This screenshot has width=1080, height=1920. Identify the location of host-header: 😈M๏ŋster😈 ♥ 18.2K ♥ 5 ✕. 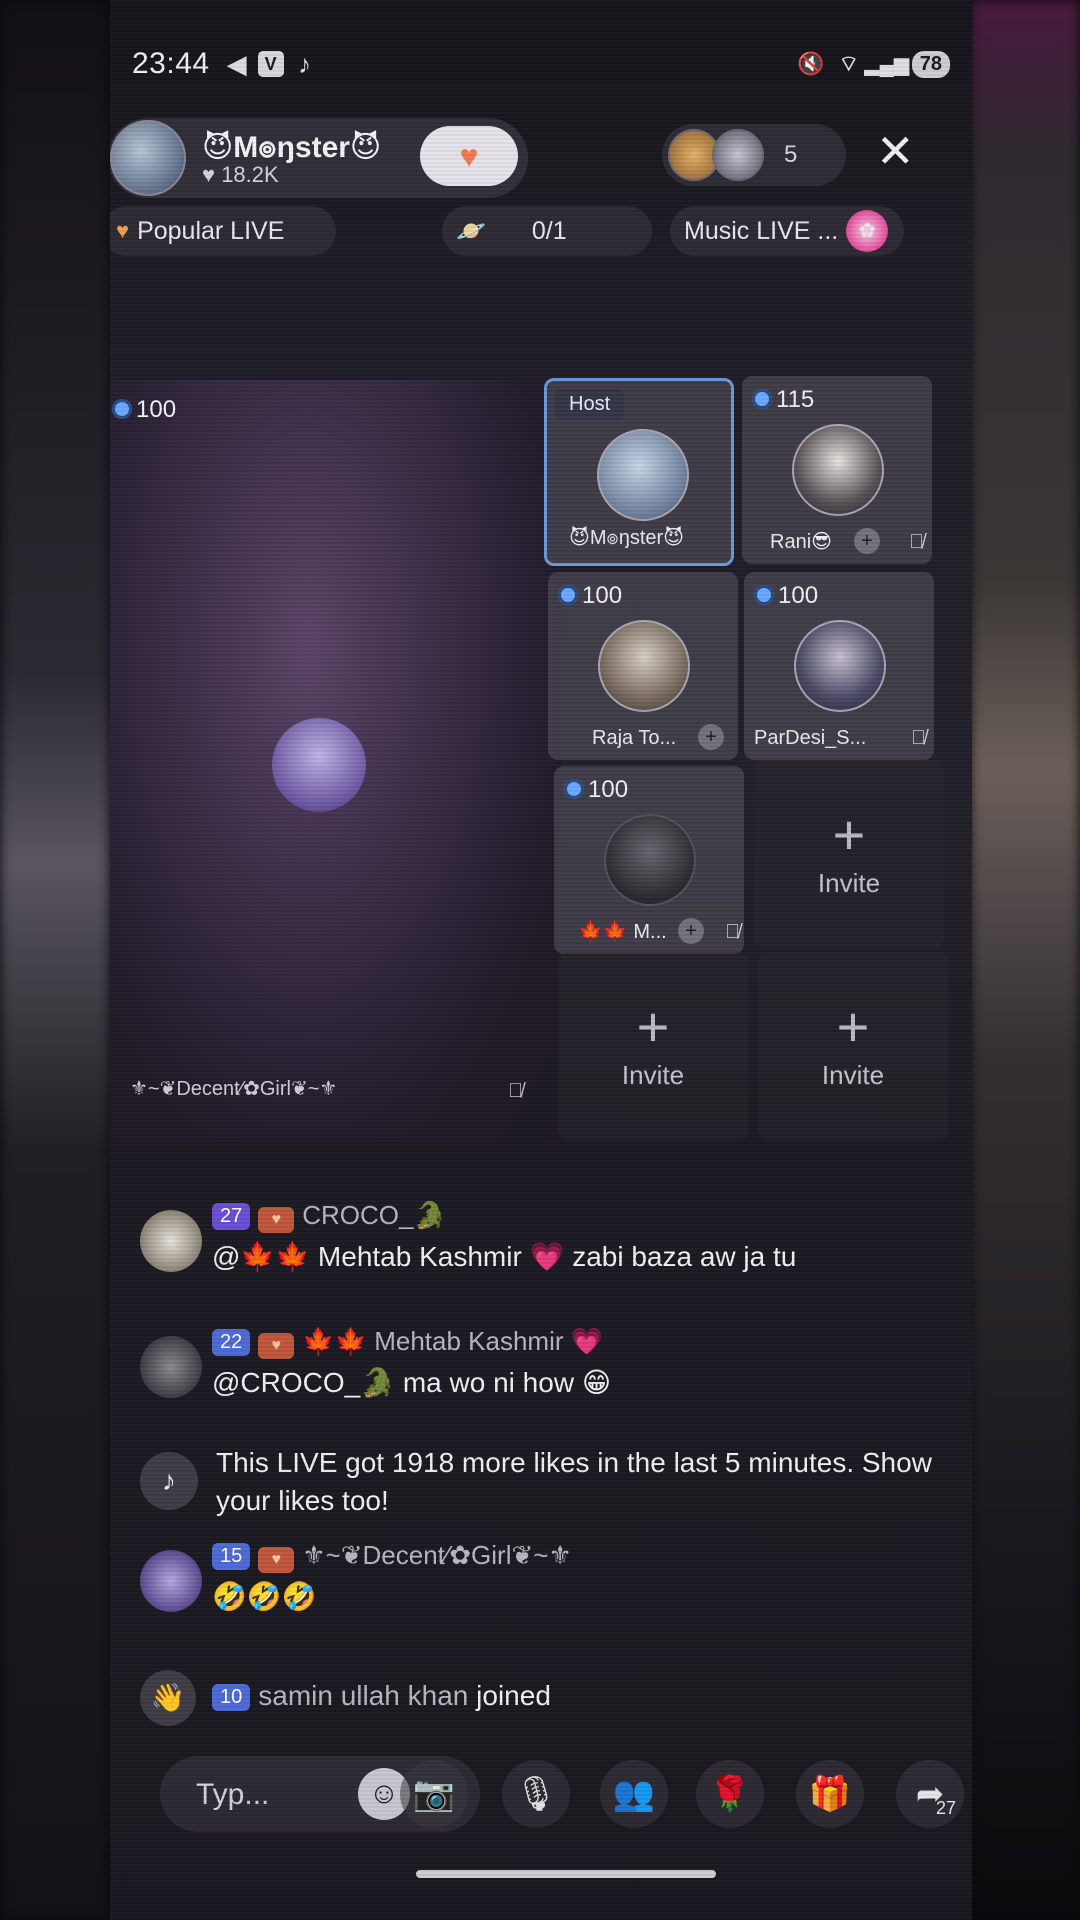
(541, 158).